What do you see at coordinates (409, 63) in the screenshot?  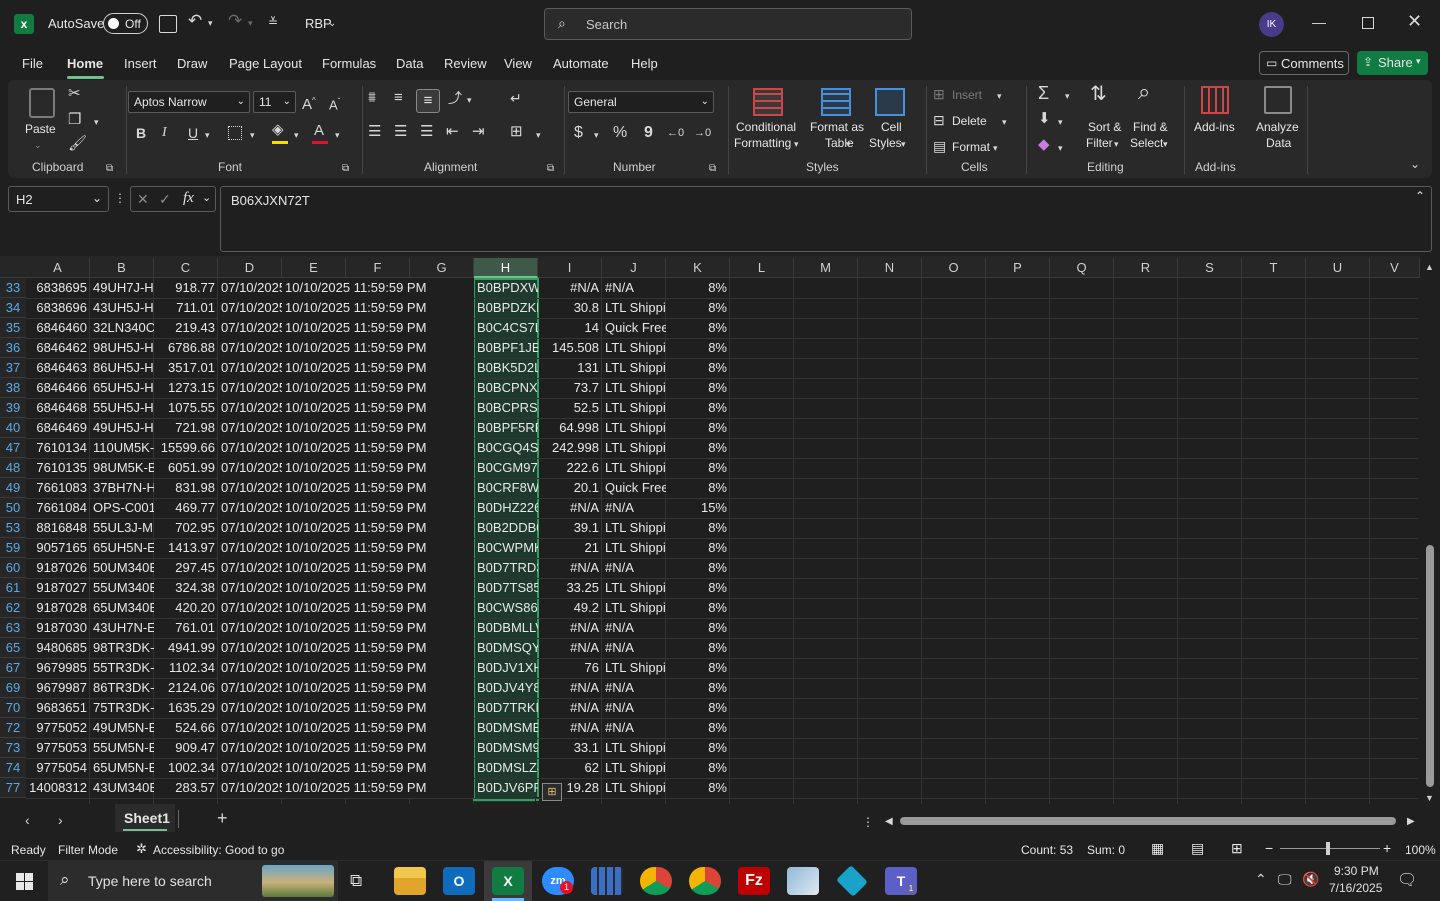 I see `tab-data: Data` at bounding box center [409, 63].